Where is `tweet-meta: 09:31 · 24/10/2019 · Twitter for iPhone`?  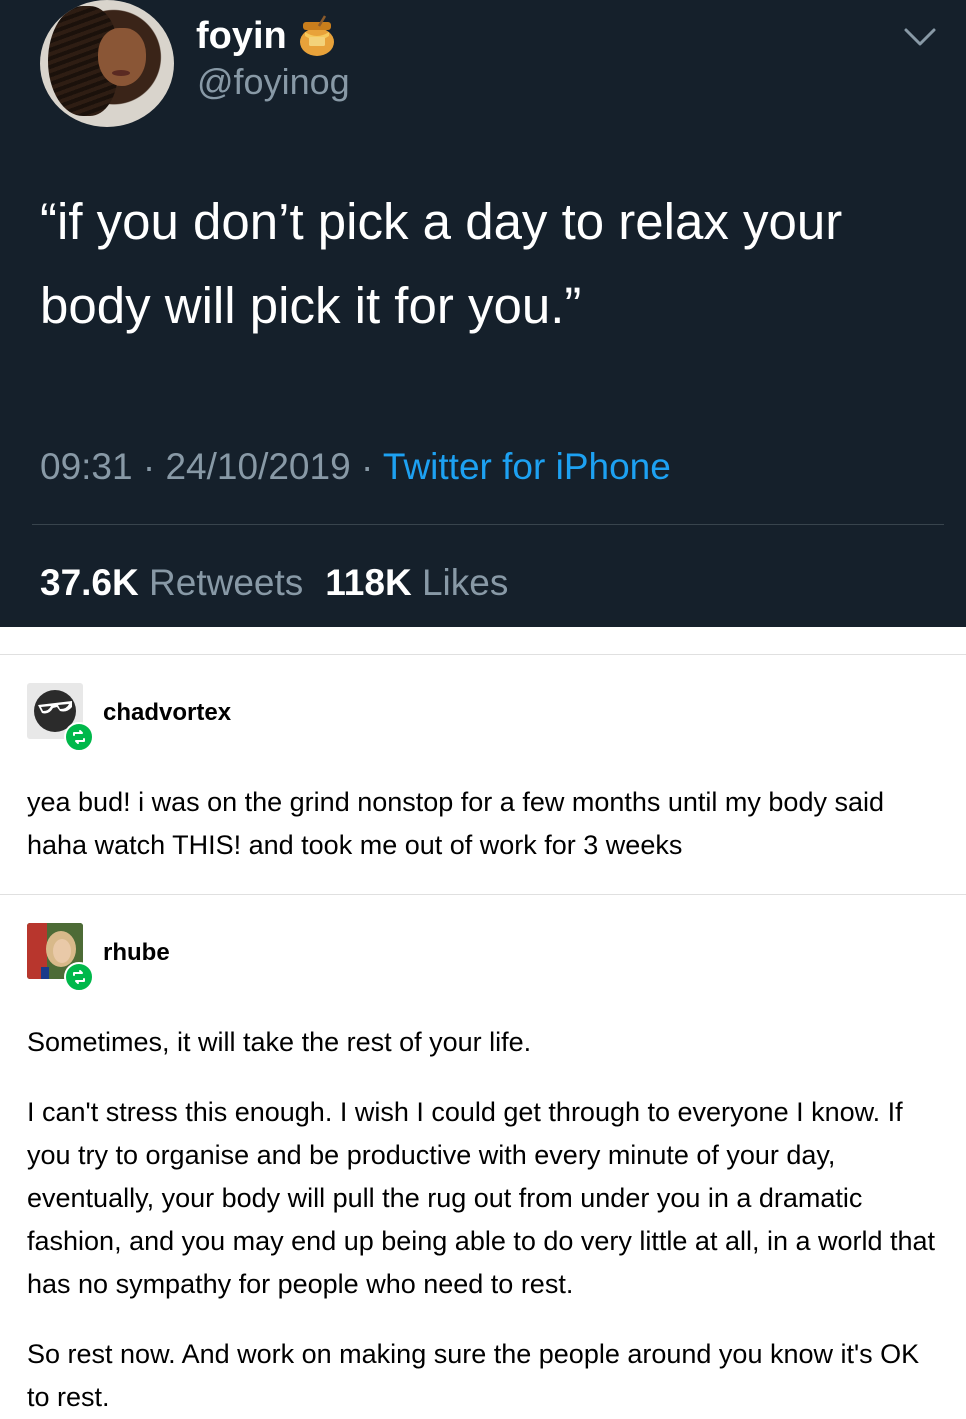 tweet-meta: 09:31 · 24/10/2019 · Twitter for iPhone is located at coordinates (355, 467).